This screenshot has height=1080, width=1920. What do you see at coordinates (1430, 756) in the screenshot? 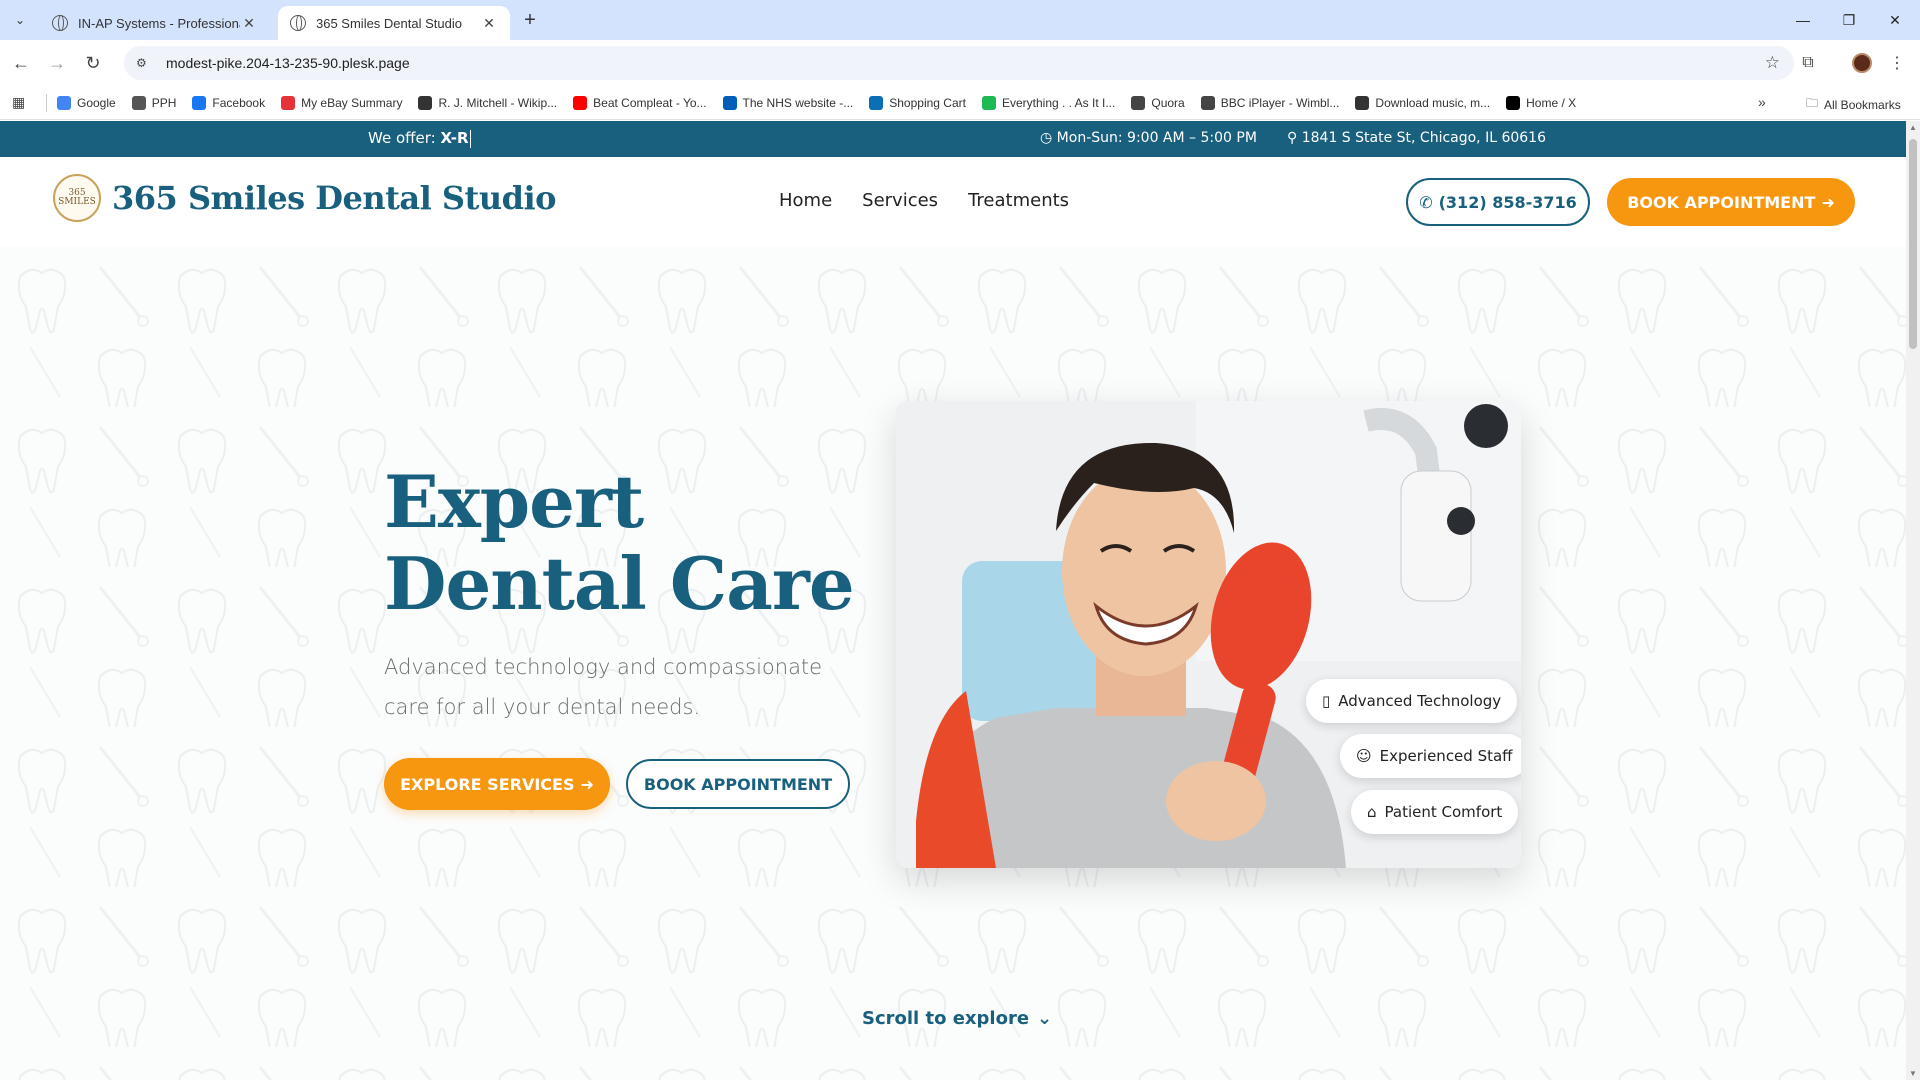
I see `feature-experienced-staff: ☺ Experienced Staff` at bounding box center [1430, 756].